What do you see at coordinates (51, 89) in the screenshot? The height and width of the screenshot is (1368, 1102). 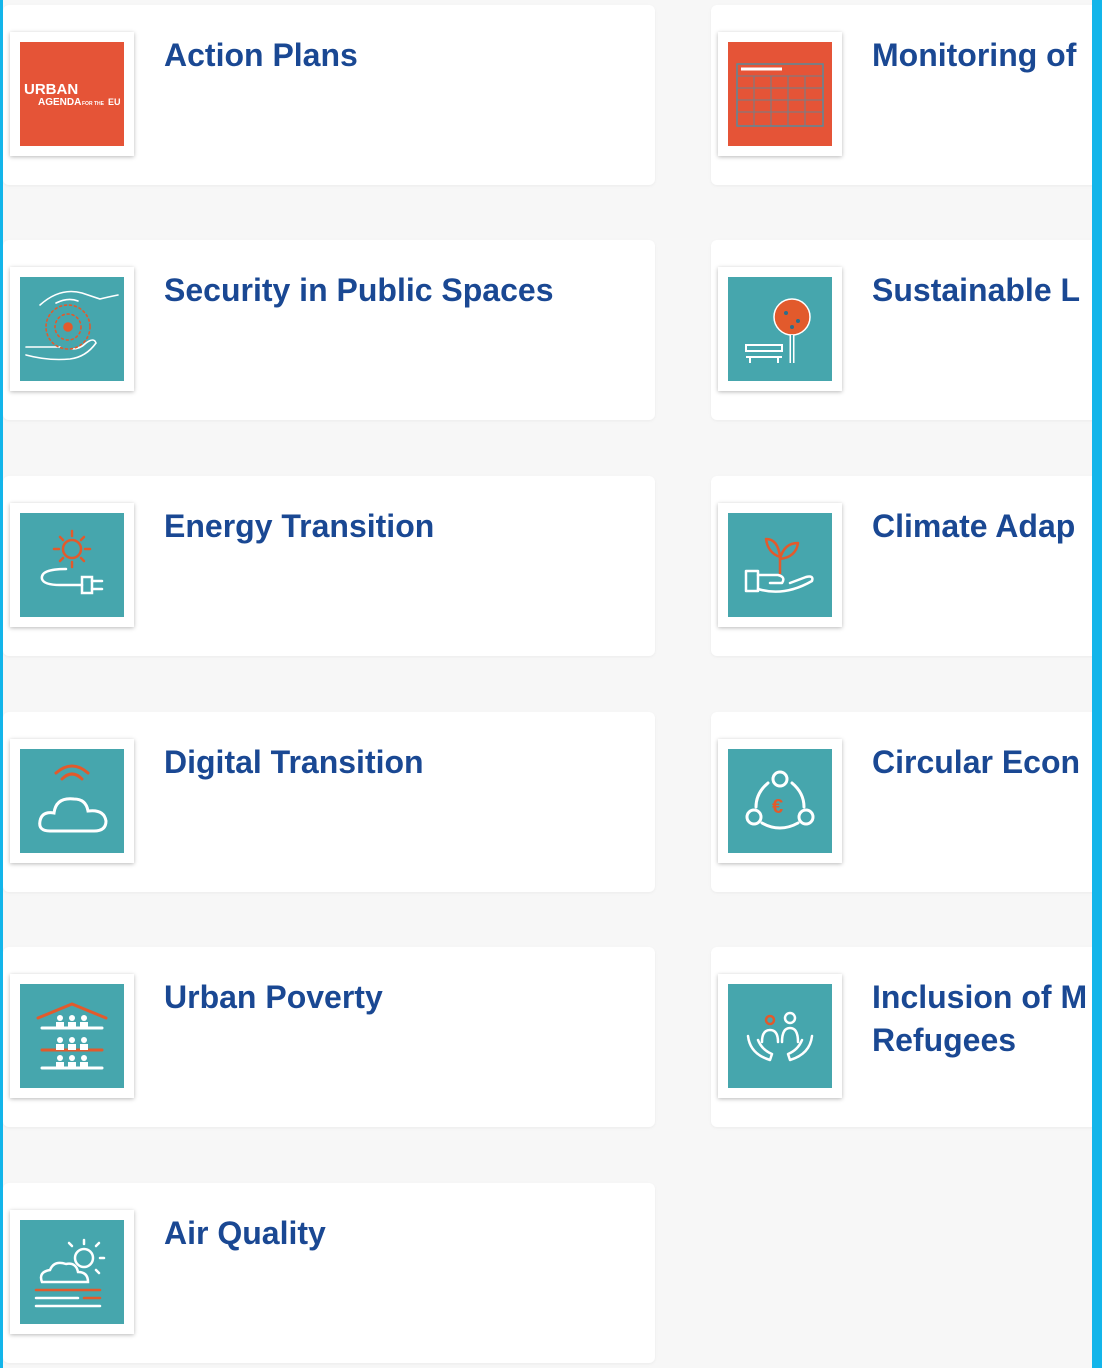 I see `logo-text-urban: URBAN` at bounding box center [51, 89].